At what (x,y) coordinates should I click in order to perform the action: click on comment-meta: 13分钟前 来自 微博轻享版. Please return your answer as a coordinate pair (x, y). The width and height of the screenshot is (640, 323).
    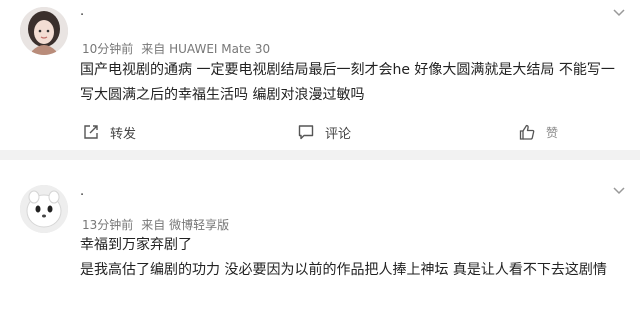
    Looking at the image, I should click on (155, 224).